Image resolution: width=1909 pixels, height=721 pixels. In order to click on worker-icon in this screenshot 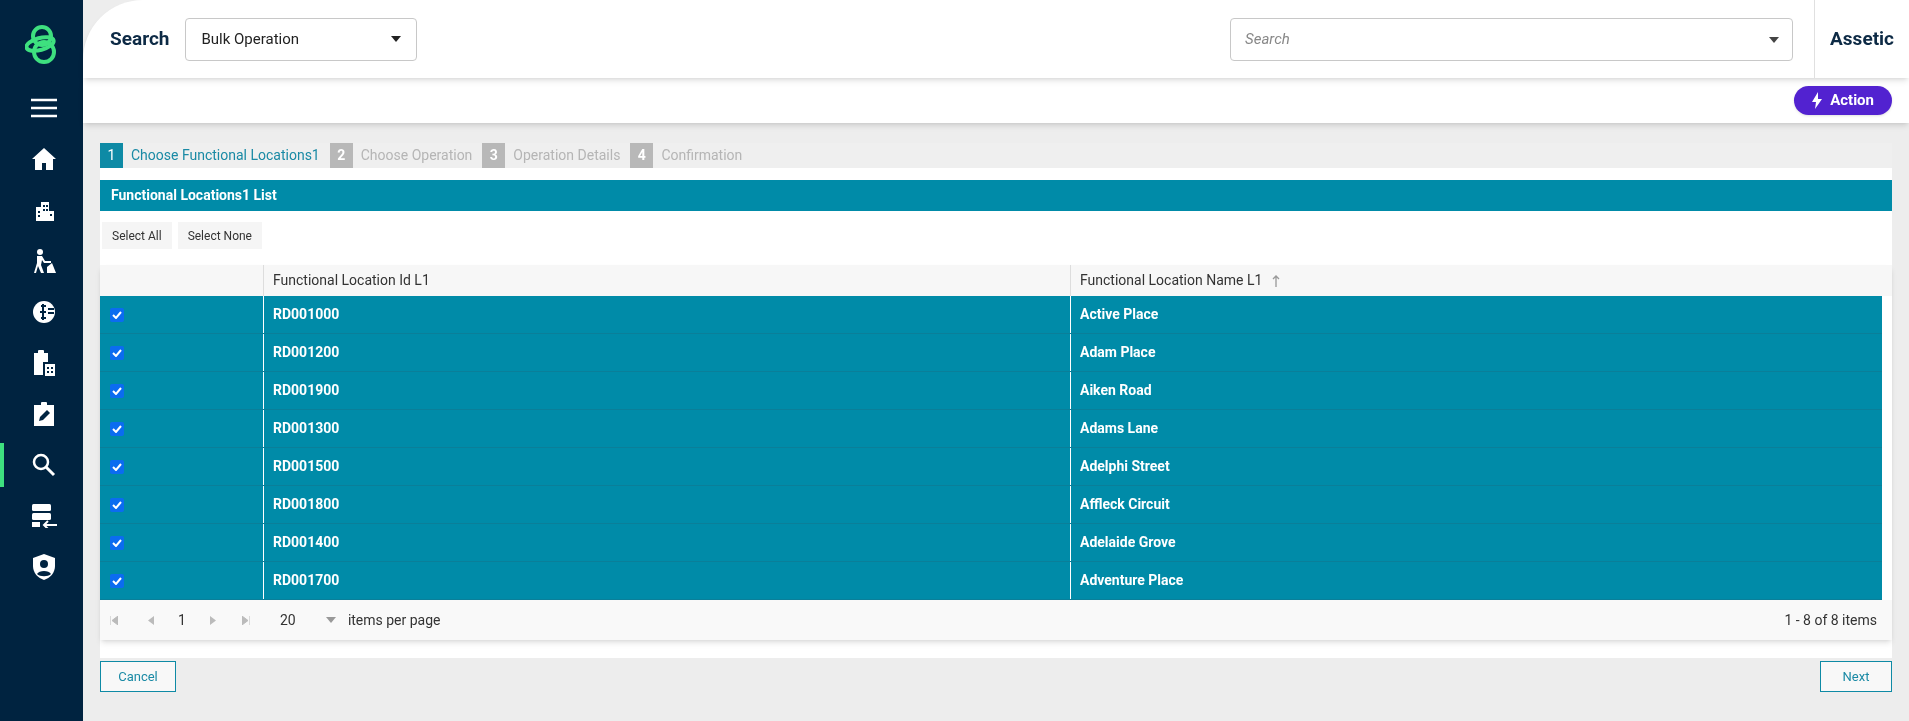, I will do `click(43, 261)`.